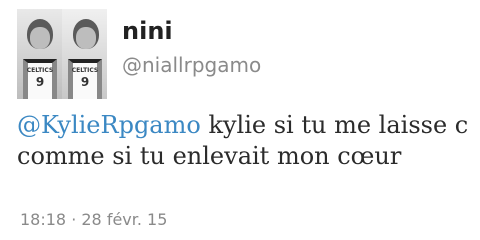  Describe the element at coordinates (85, 82) in the screenshot. I see `avatar-right-jersey-number: 9` at that location.